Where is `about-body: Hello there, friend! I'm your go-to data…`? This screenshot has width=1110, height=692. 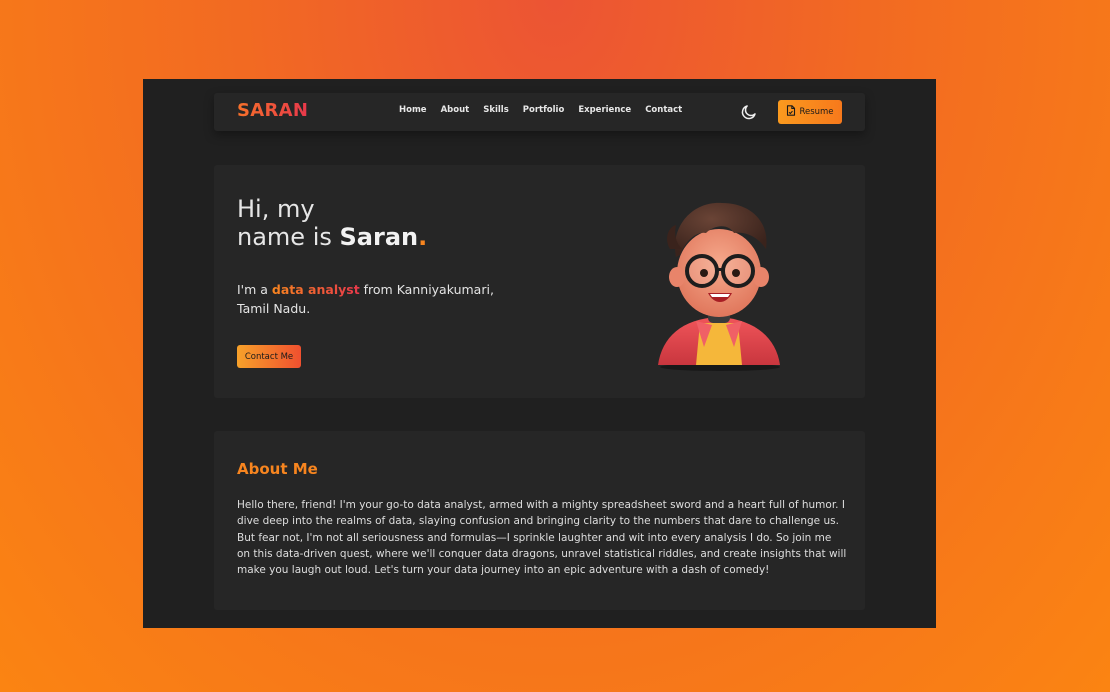
about-body: Hello there, friend! I'm your go-to data… is located at coordinates (542, 538).